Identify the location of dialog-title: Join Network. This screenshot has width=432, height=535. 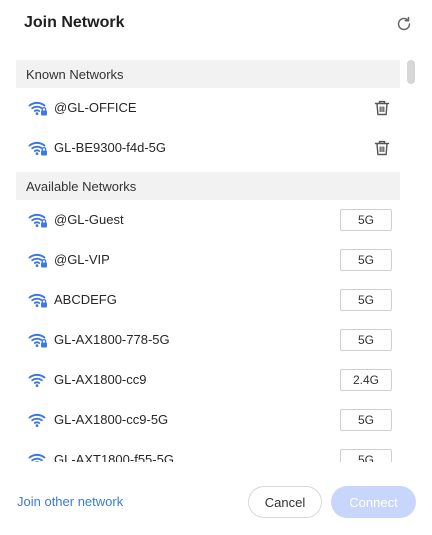
(74, 22).